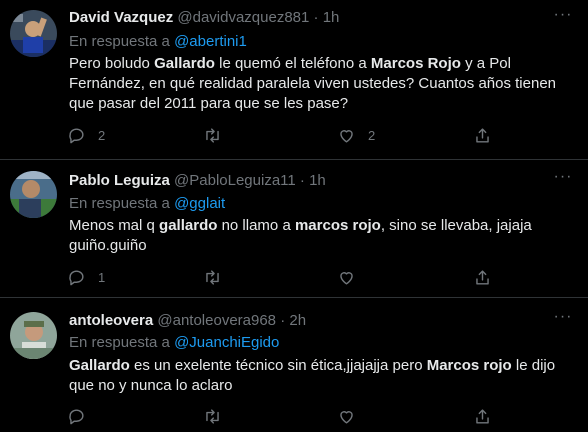 The width and height of the screenshot is (588, 432). I want to click on tweet-header: Pablo Leguiza @PabloLeguiza11 · 1h, so click(197, 181).